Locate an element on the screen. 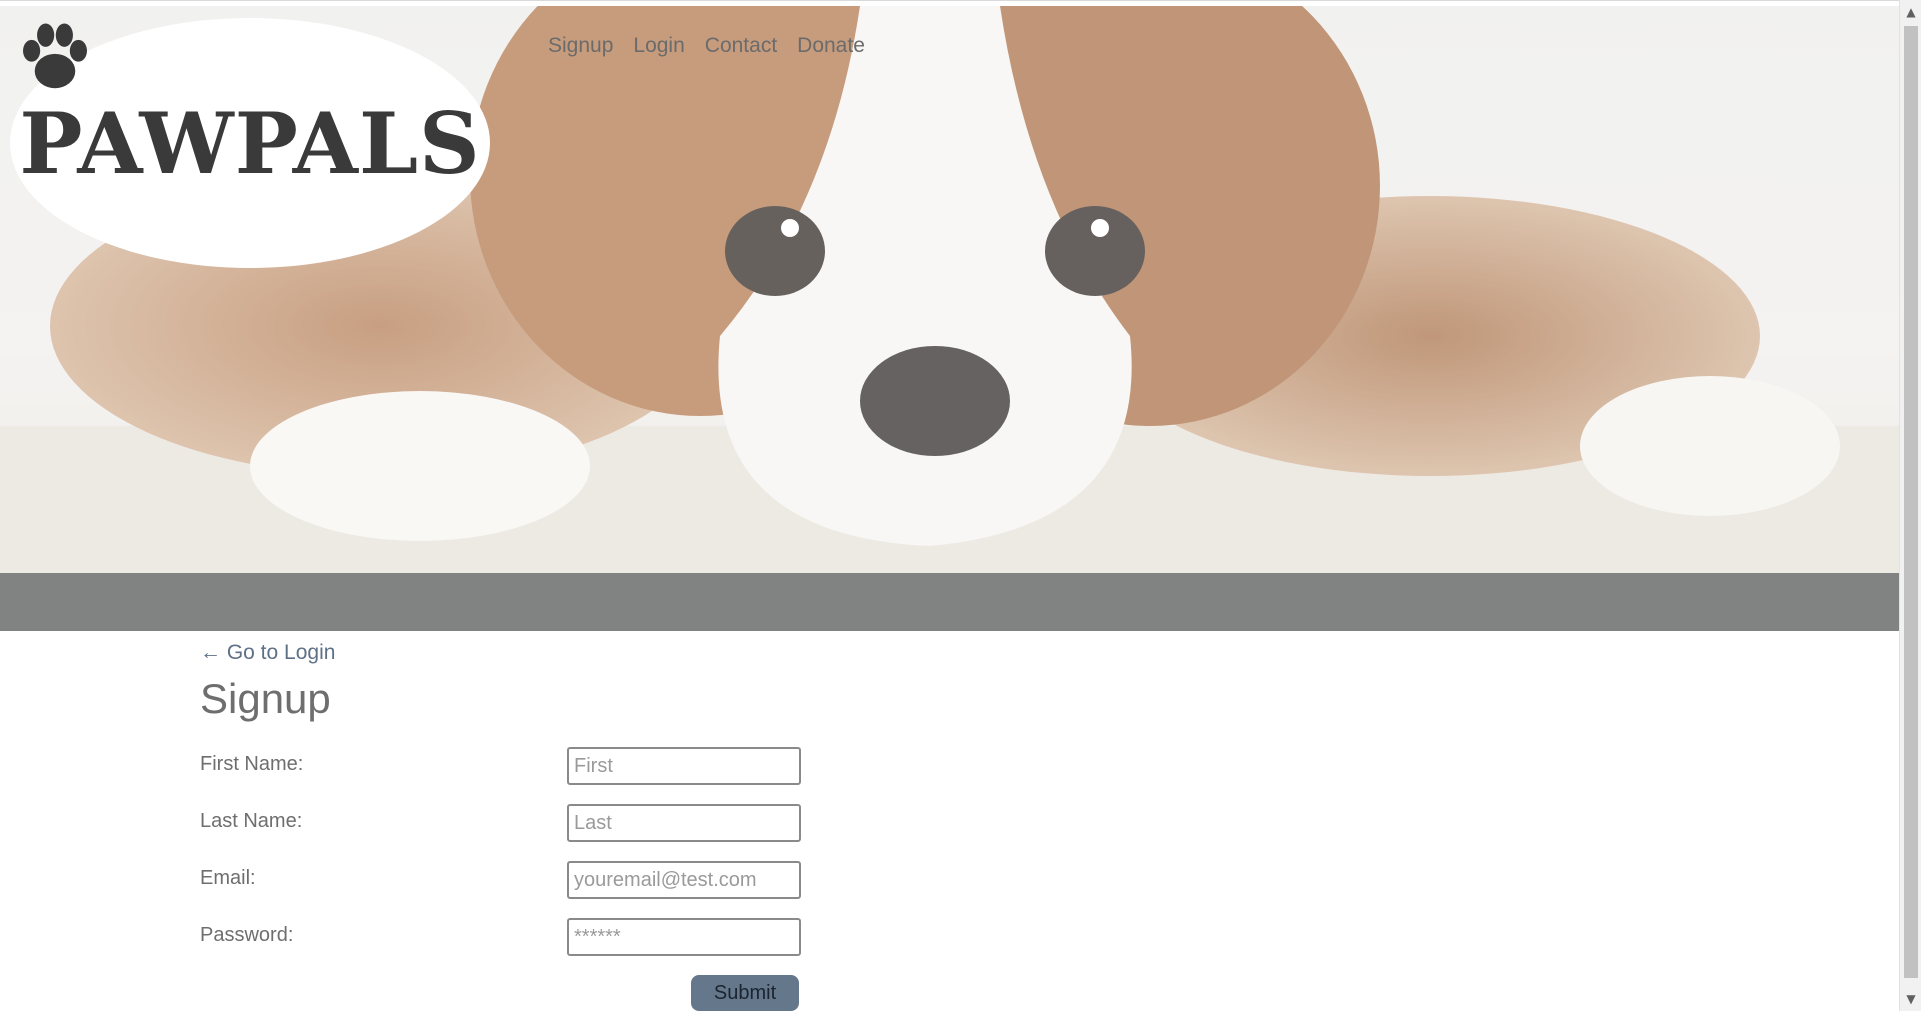 Image resolution: width=1921 pixels, height=1011 pixels. logo-text-left: PAW is located at coordinates (127, 143).